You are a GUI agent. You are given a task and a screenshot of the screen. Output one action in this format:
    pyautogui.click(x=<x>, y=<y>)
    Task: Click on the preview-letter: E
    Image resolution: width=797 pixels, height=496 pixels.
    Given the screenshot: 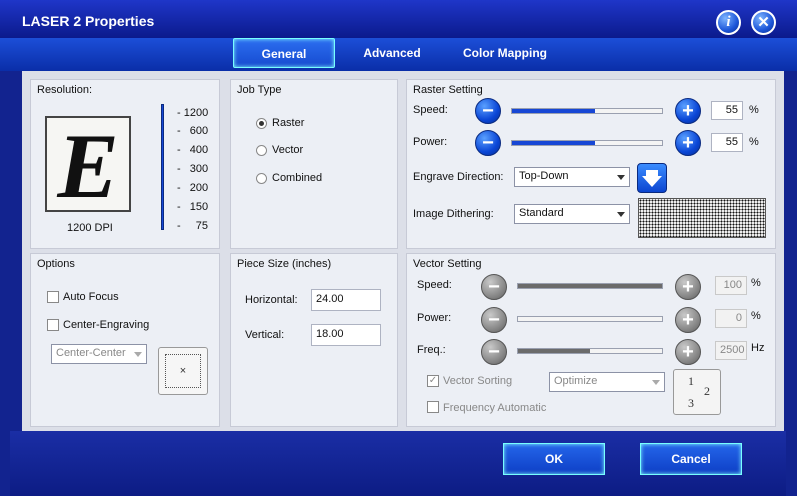 What is the action you would take?
    pyautogui.click(x=88, y=166)
    